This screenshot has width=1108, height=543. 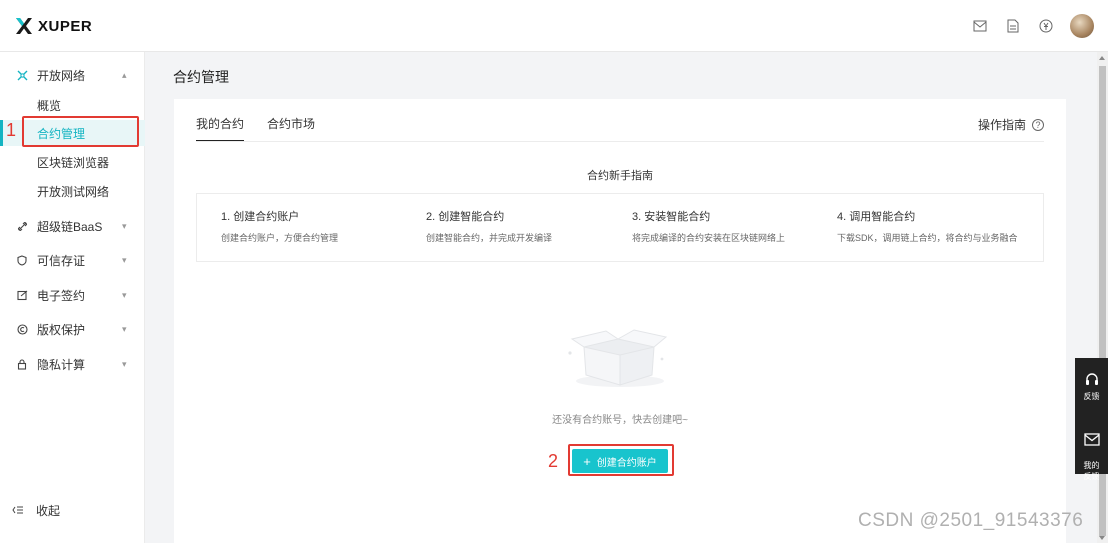 I want to click on chain-icon, so click(x=22, y=226).